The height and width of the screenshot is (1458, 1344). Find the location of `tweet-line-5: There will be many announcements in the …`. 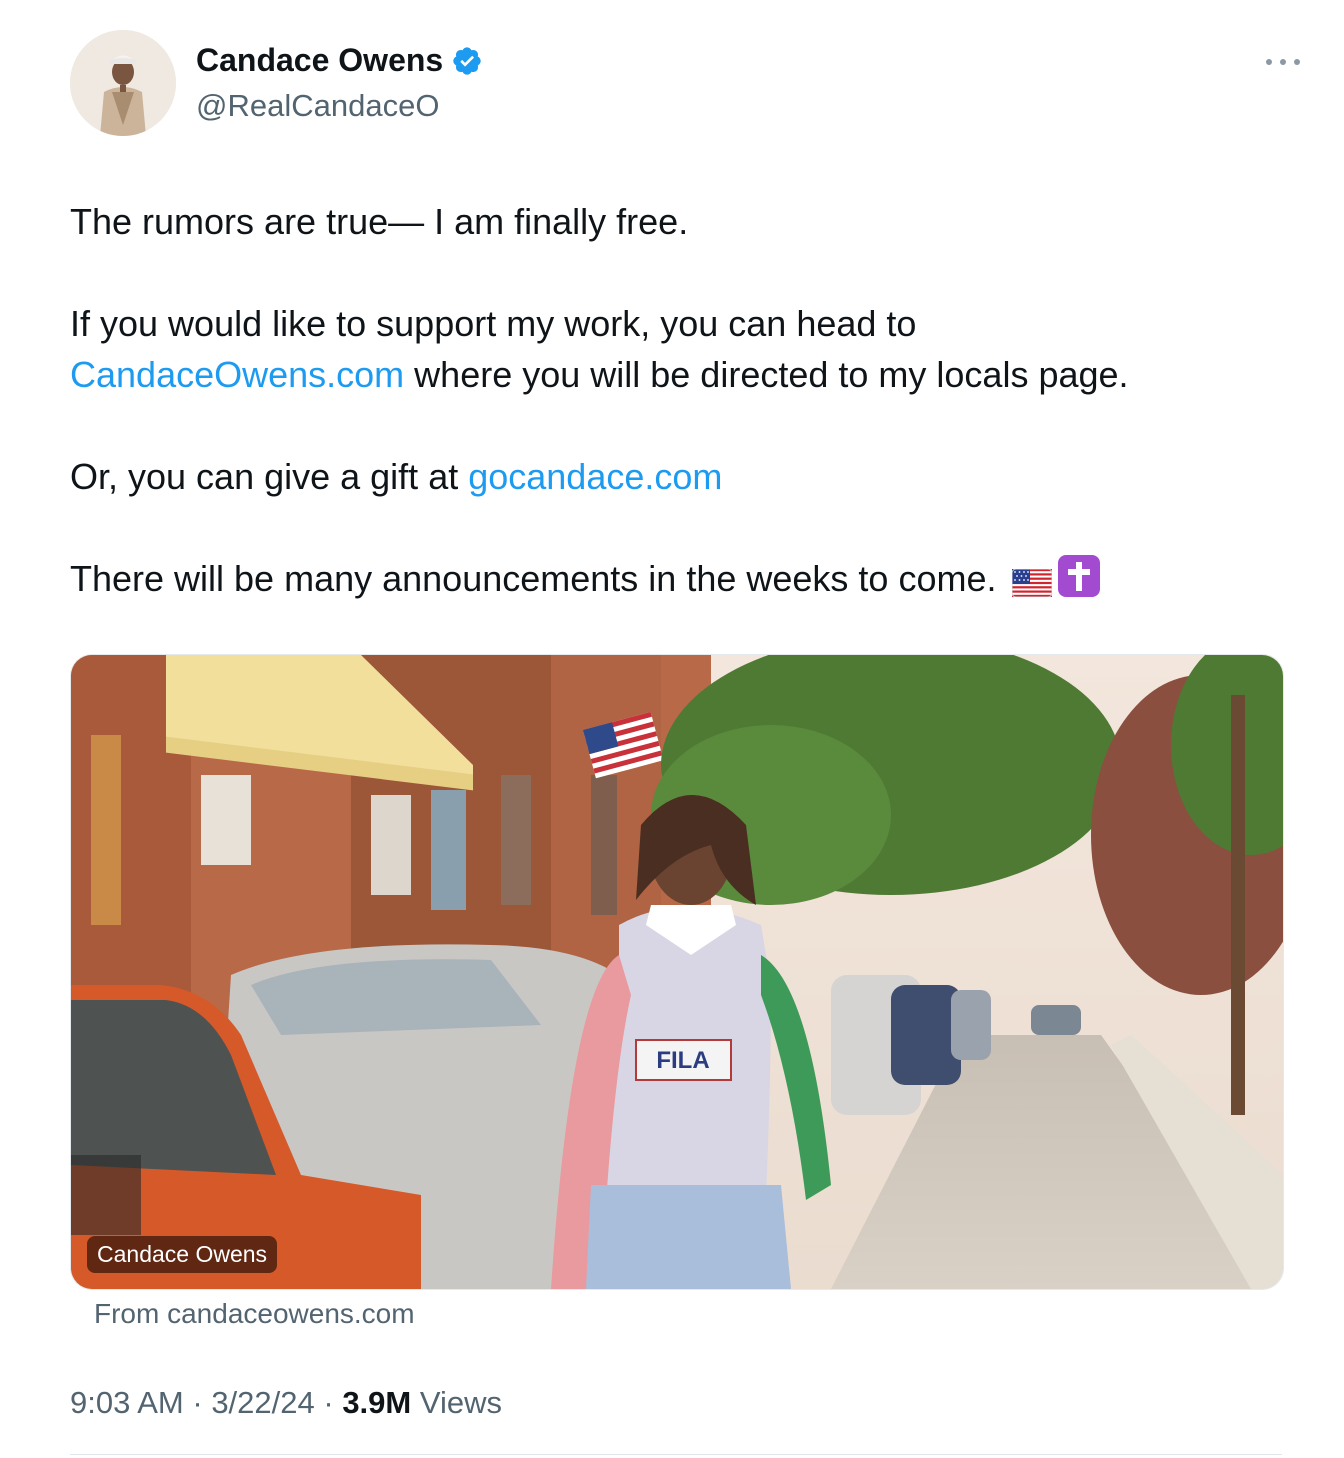

tweet-line-5: There will be many announcements in the … is located at coordinates (680, 581).